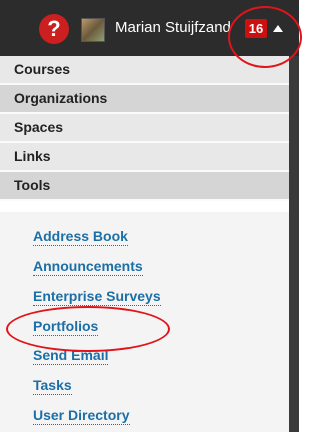 This screenshot has width=320, height=432. Describe the element at coordinates (97, 297) in the screenshot. I see `tool-link-enterprise-surveys: Enterprise Surveys` at that location.